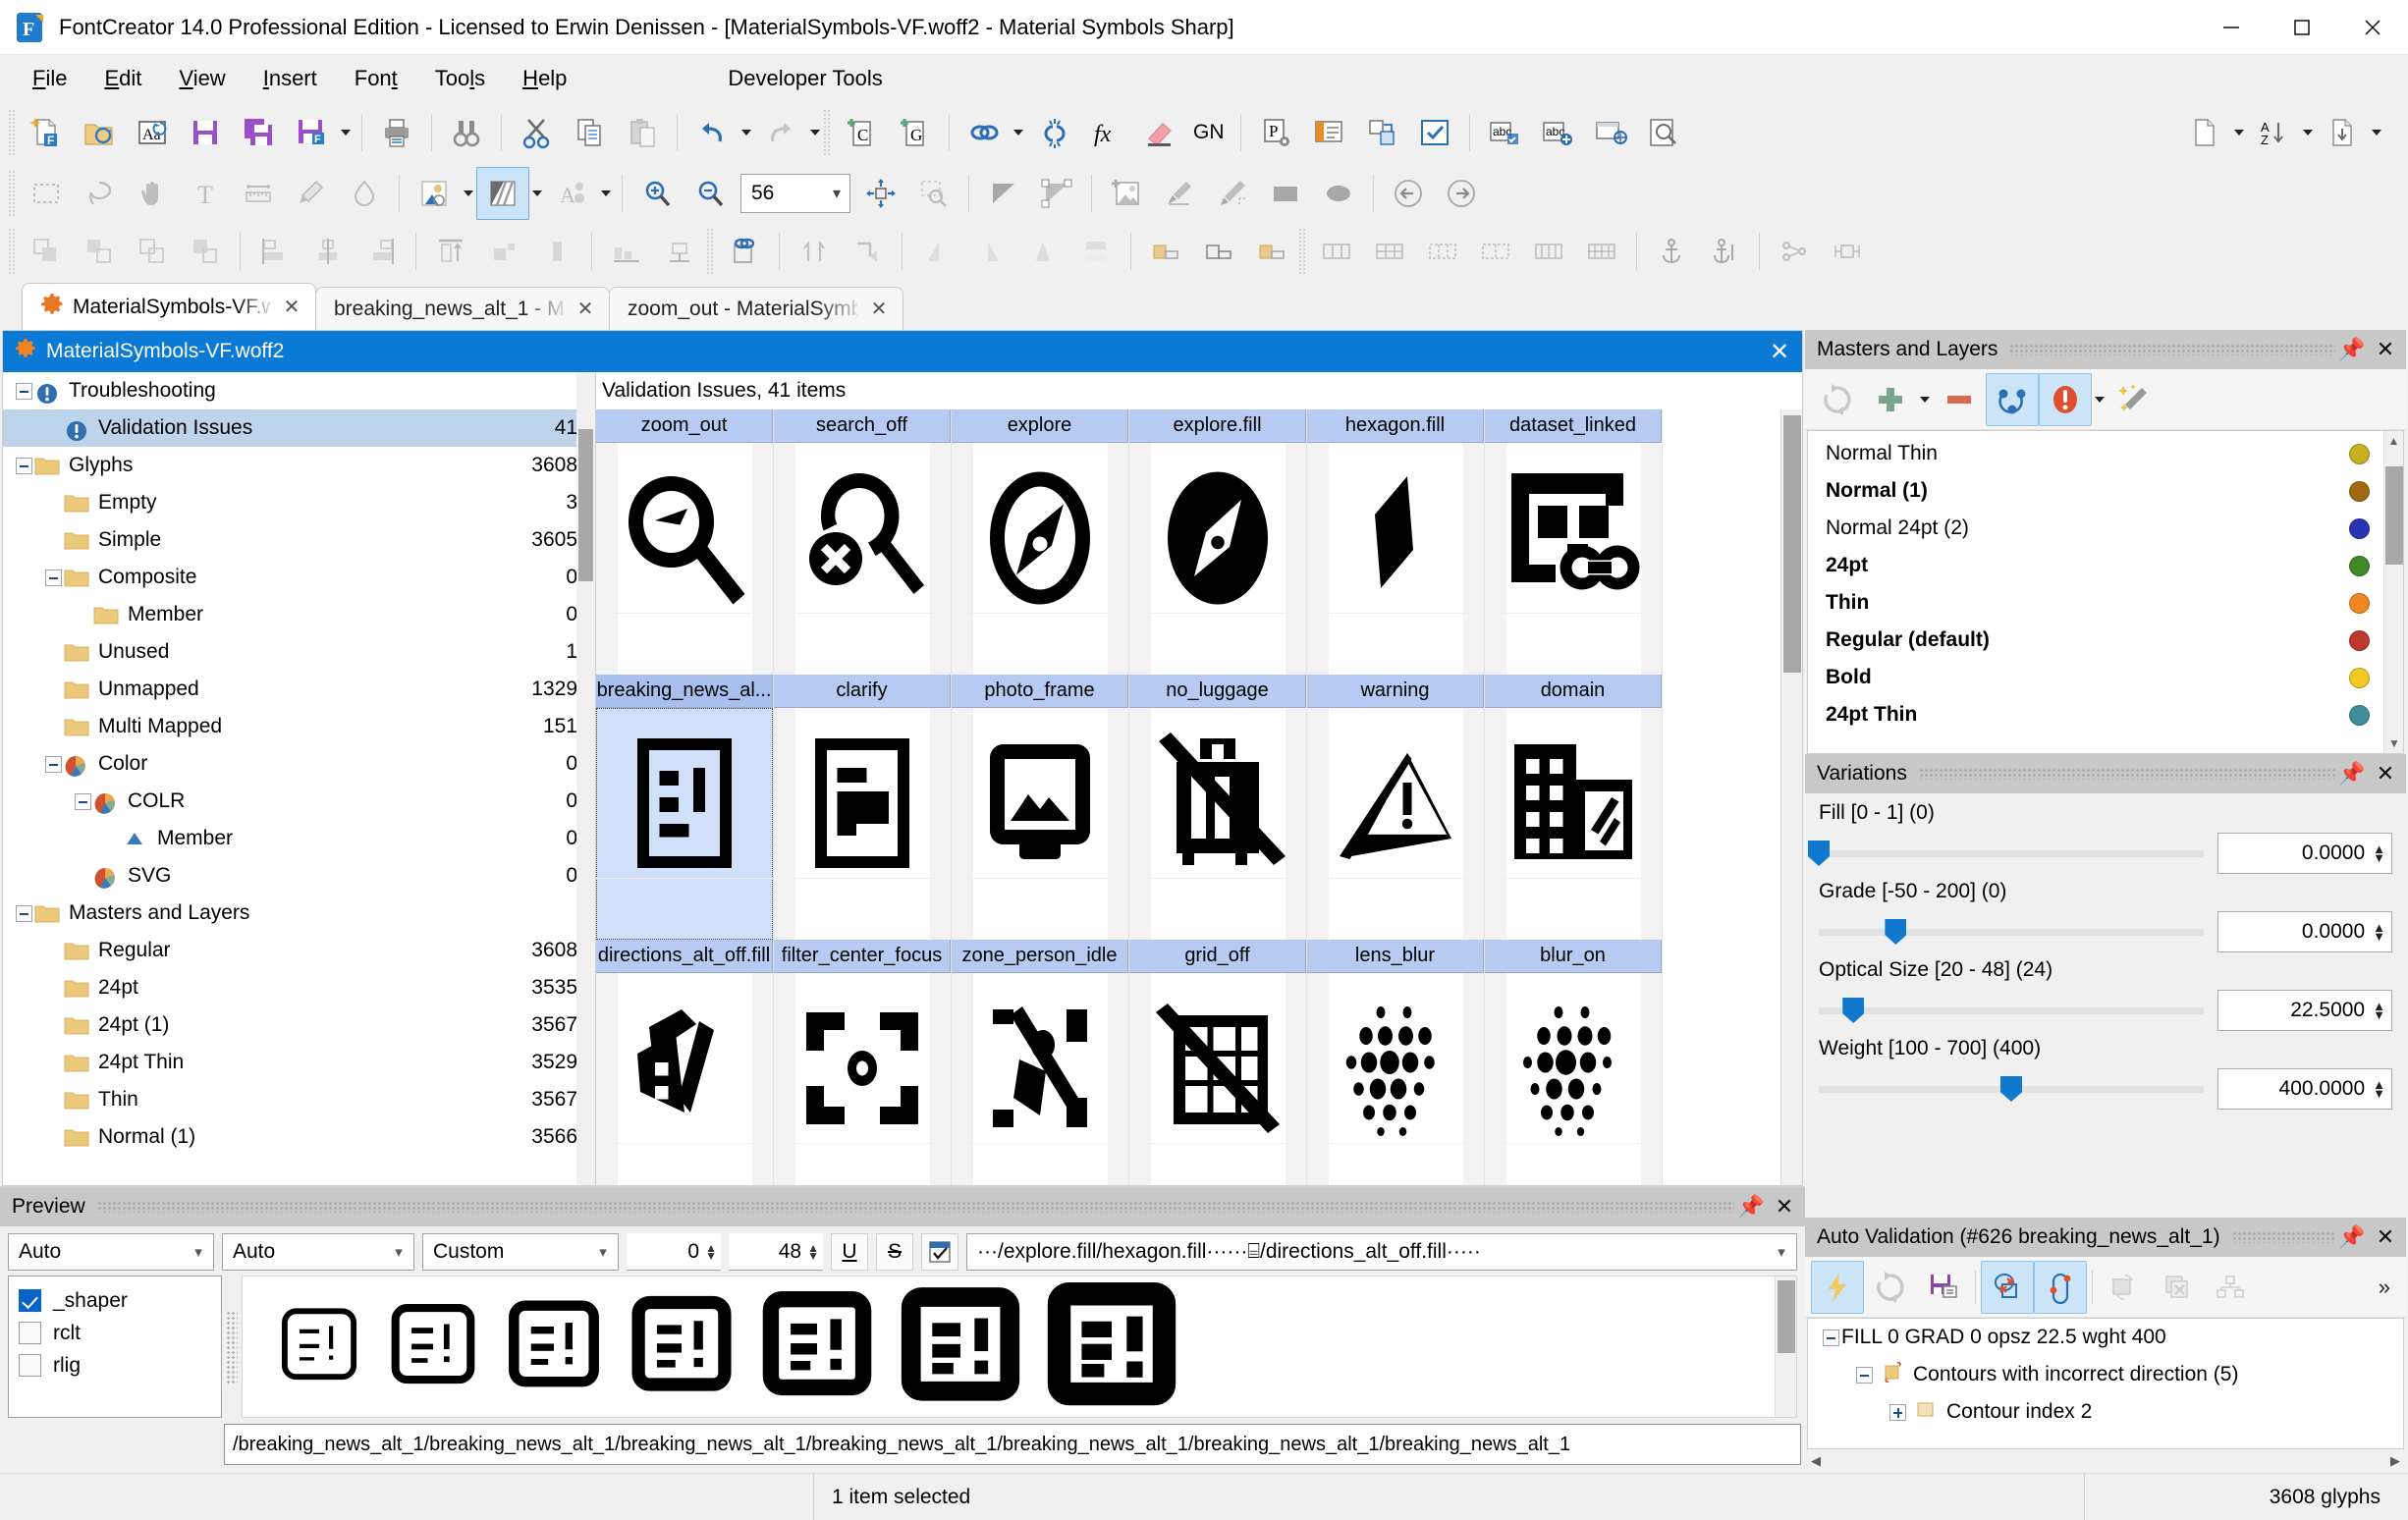 This screenshot has width=2408, height=1520. Describe the element at coordinates (258, 193) in the screenshot. I see `measure-icon` at that location.